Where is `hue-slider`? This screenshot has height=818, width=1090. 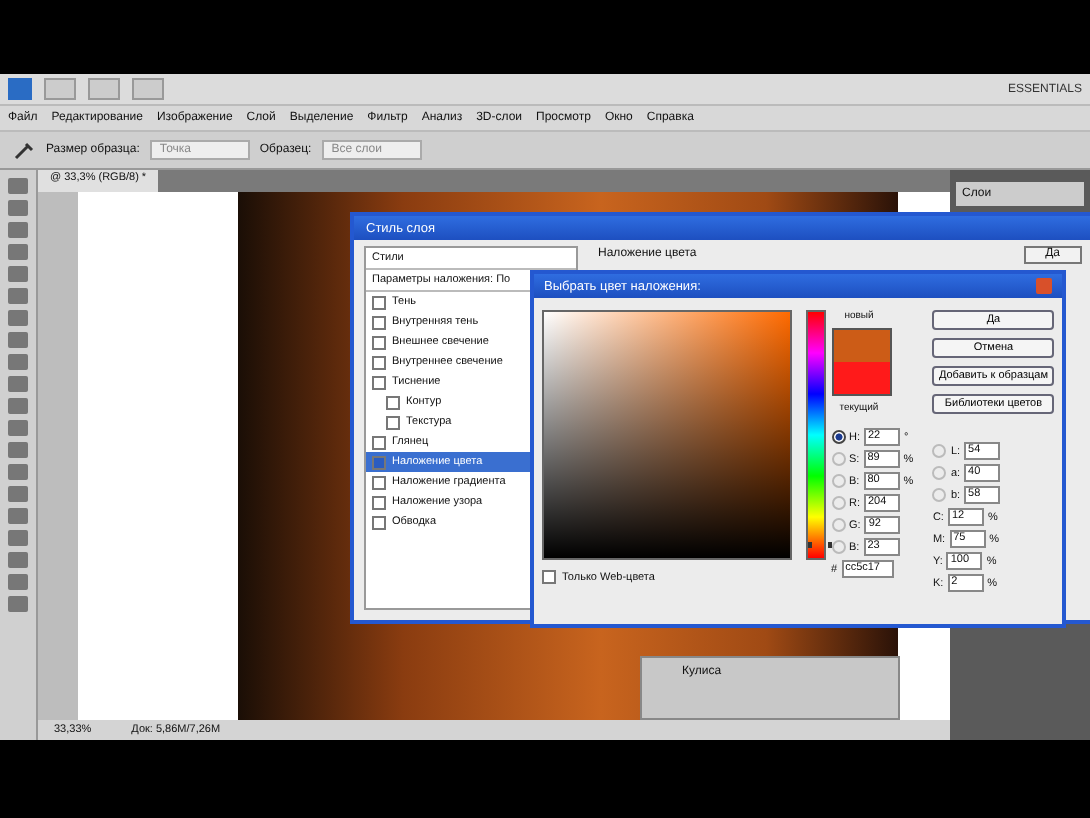 hue-slider is located at coordinates (816, 435).